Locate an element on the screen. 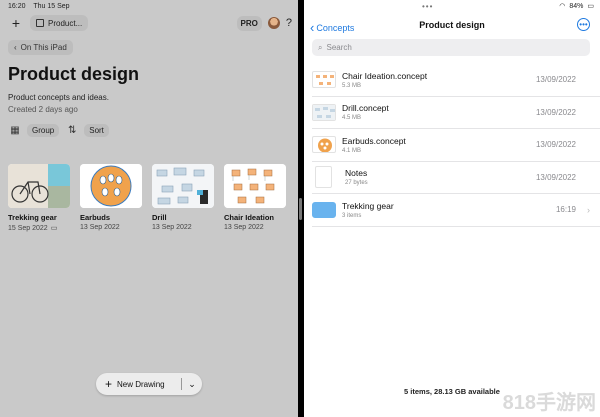  folder-title: Product design is located at coordinates (452, 25).